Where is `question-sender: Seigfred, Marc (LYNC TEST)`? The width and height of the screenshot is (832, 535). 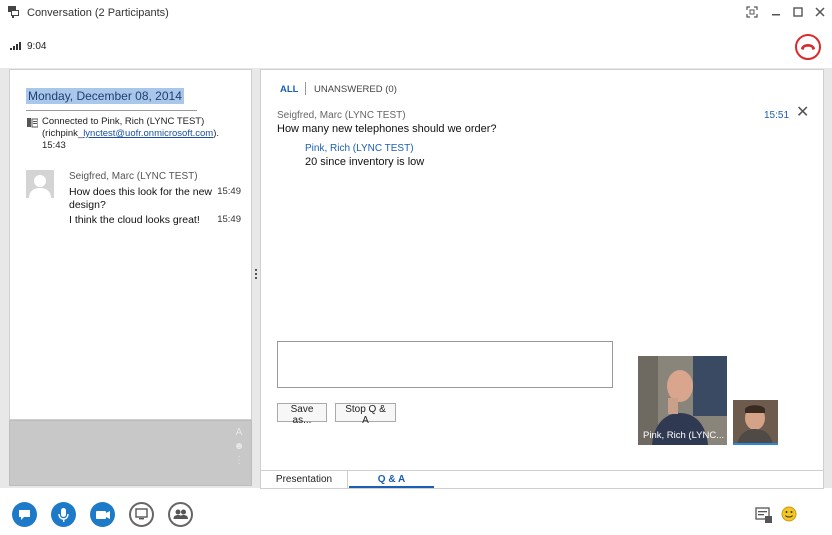 question-sender: Seigfred, Marc (LYNC TEST) is located at coordinates (341, 115).